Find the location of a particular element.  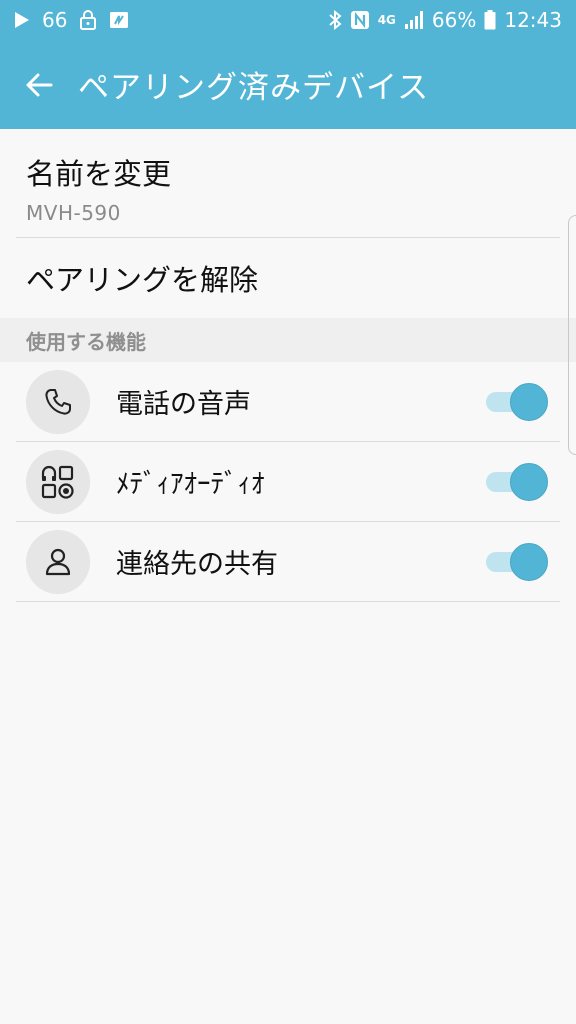

media-icon is located at coordinates (119, 20).